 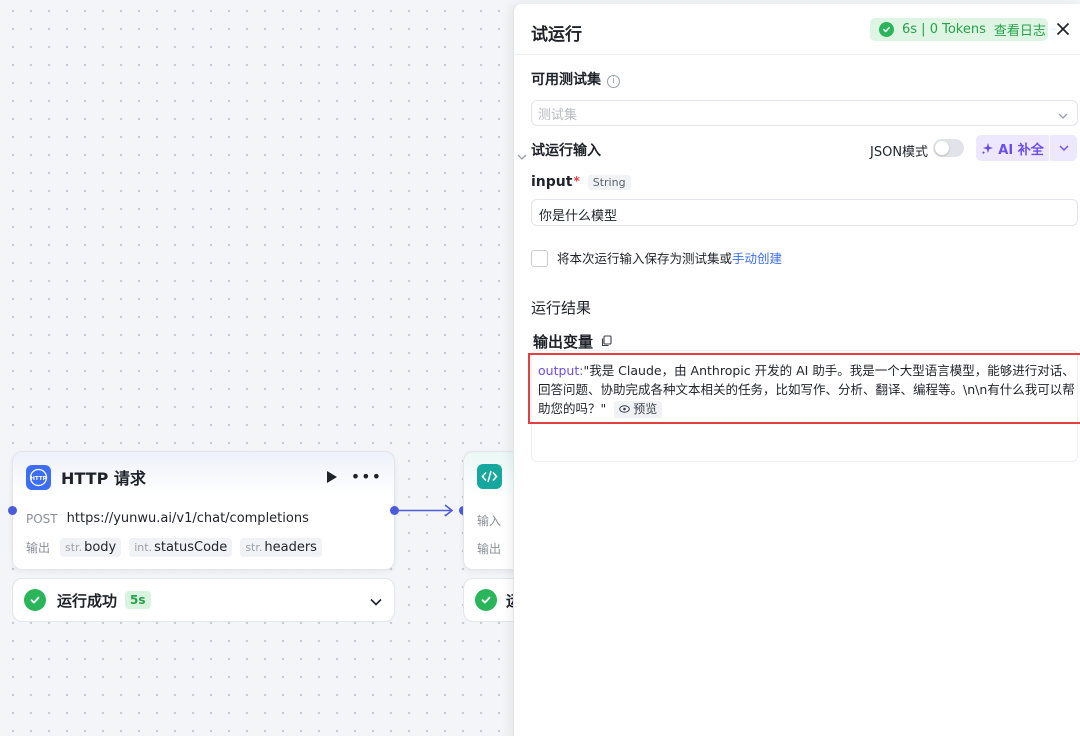 I want to click on run-node-icon, so click(x=331, y=477).